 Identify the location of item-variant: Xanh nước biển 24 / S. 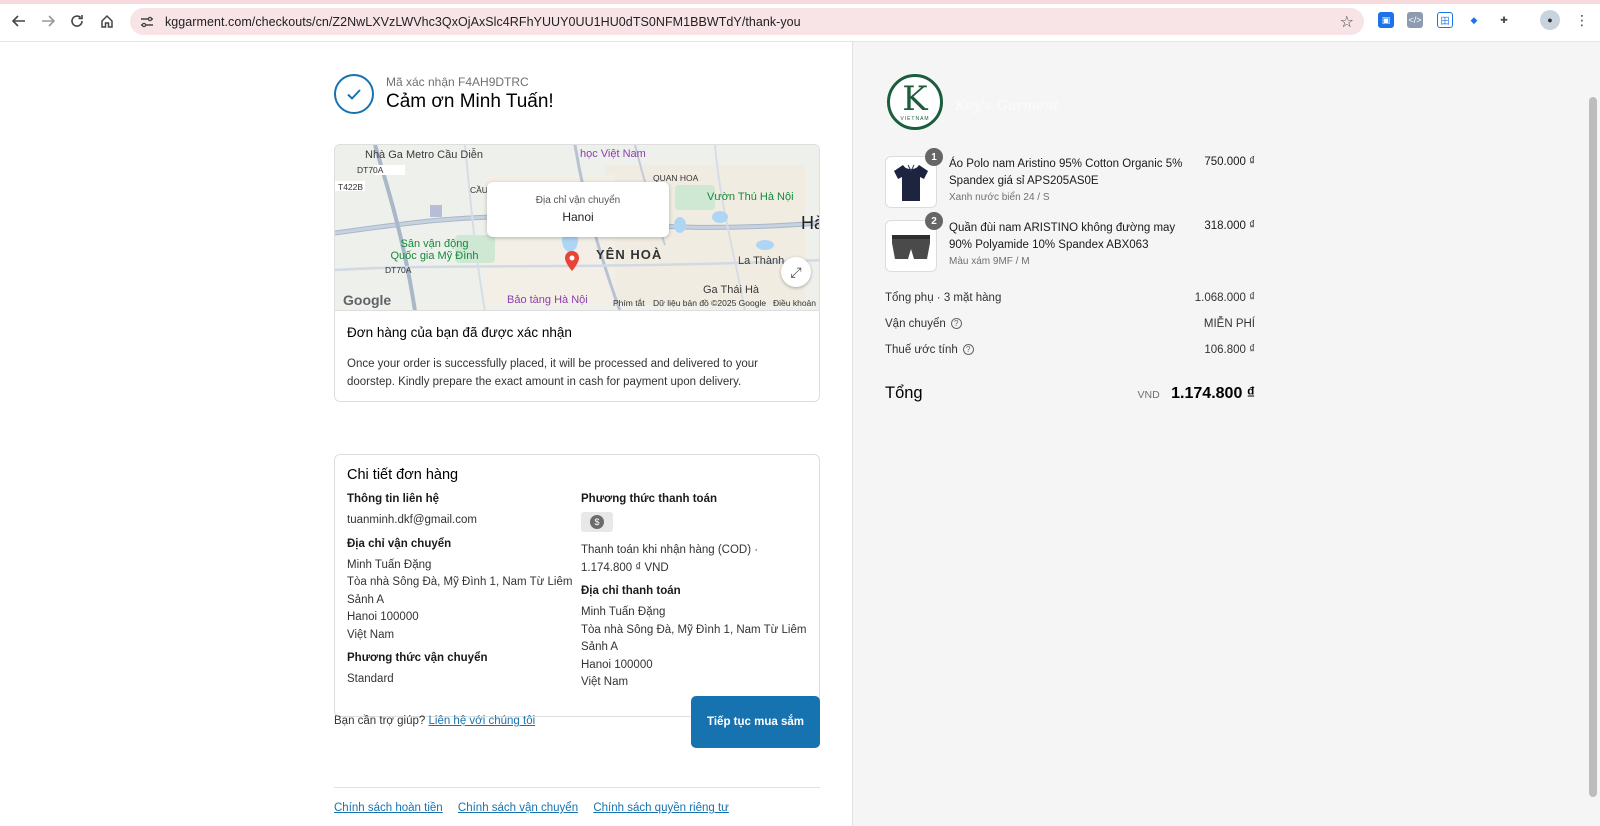
(999, 197).